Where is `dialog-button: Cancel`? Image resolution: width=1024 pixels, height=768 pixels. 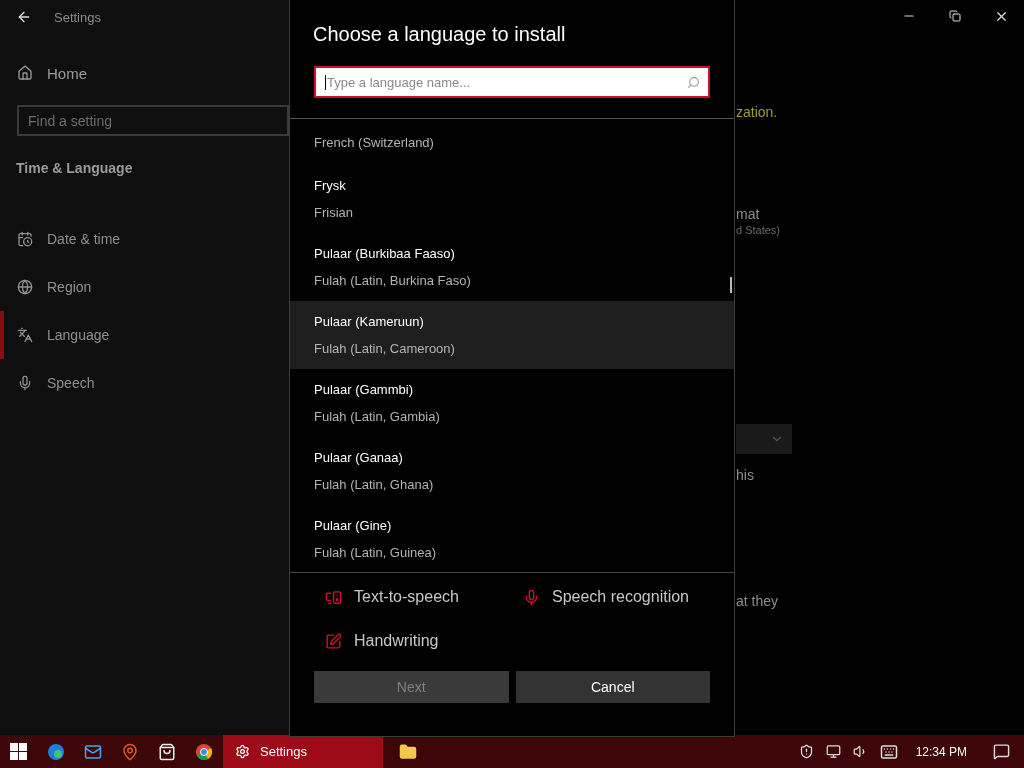
dialog-button: Cancel is located at coordinates (612, 687).